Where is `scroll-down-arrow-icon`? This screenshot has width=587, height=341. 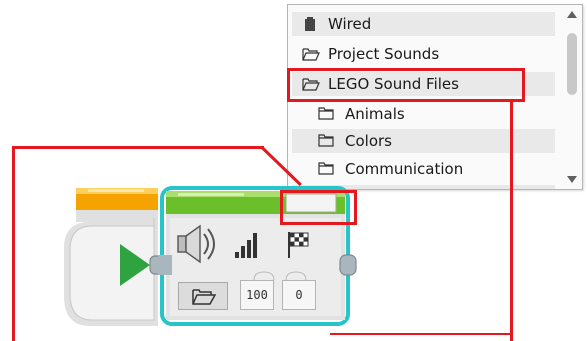
scroll-down-arrow-icon is located at coordinates (572, 179).